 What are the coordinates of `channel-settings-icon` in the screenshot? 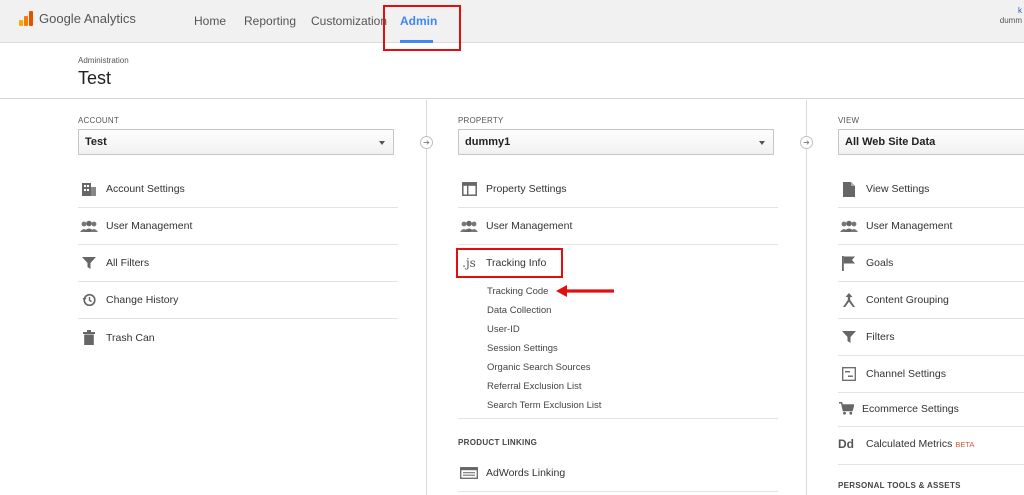 It's located at (849, 374).